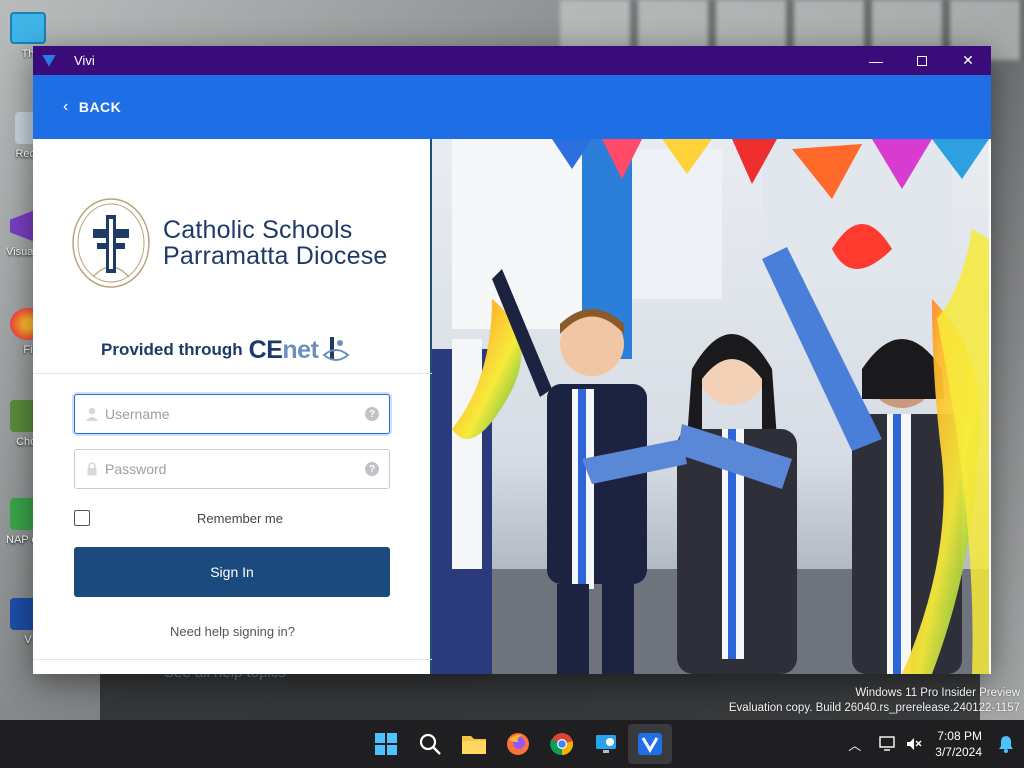 This screenshot has height=768, width=1024. I want to click on notification-bell-icon, so click(1006, 744).